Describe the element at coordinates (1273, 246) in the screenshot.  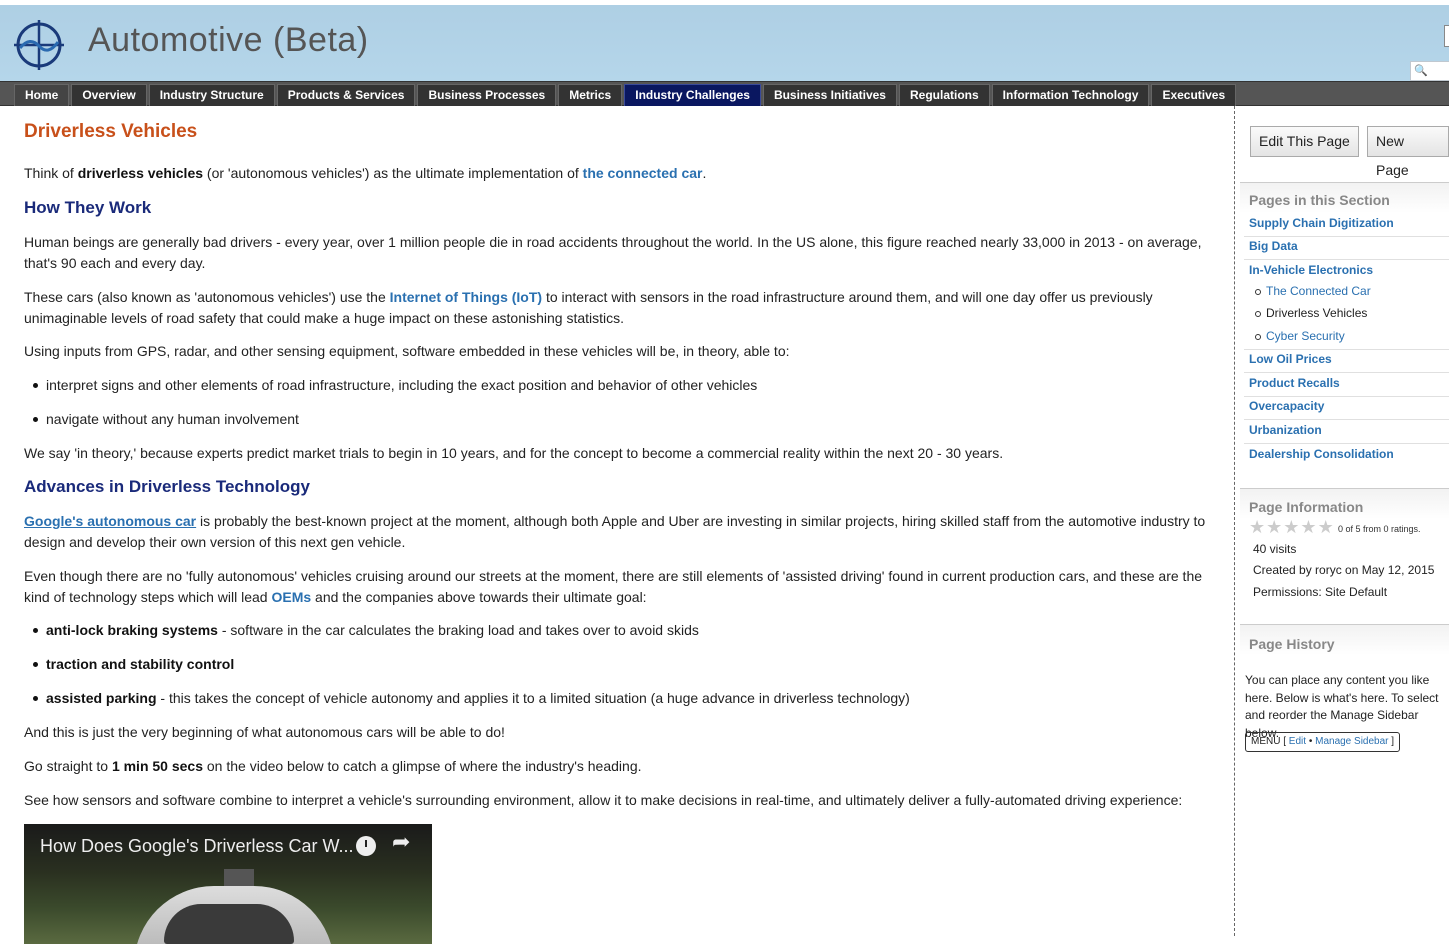
I see `sidebar-item-big-data: Big Data` at that location.